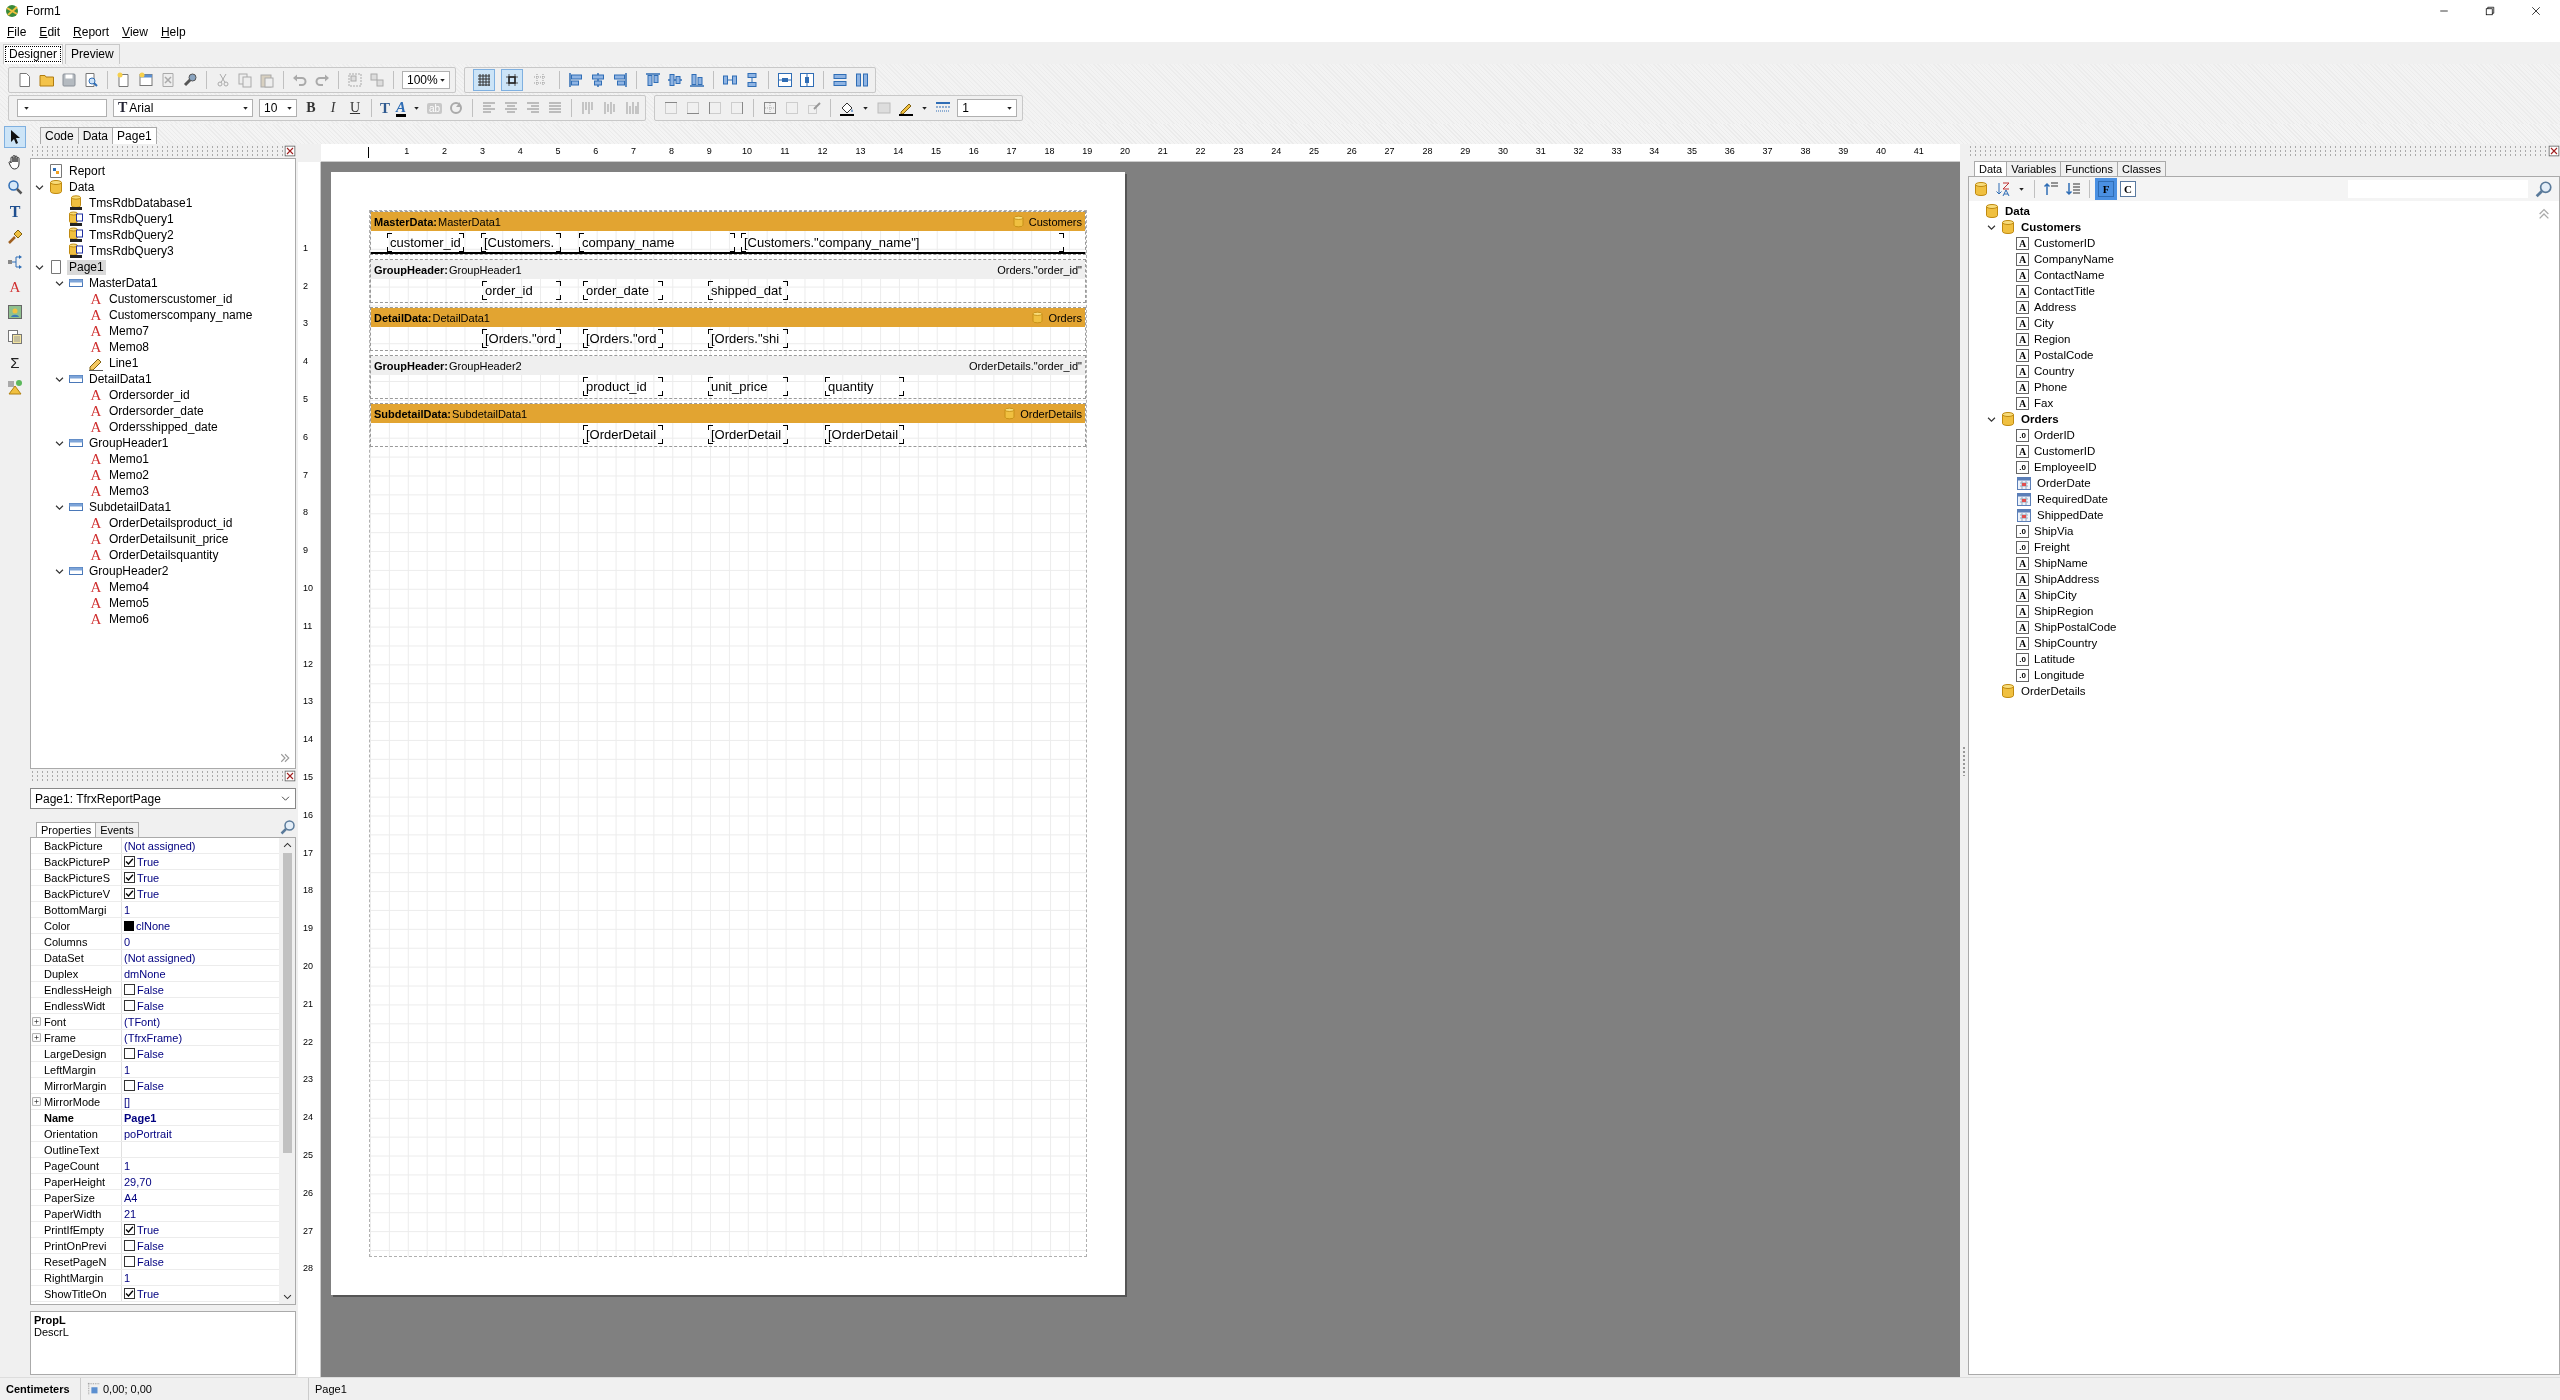  What do you see at coordinates (2059, 675) in the screenshot?
I see `tree-item: Longitude` at bounding box center [2059, 675].